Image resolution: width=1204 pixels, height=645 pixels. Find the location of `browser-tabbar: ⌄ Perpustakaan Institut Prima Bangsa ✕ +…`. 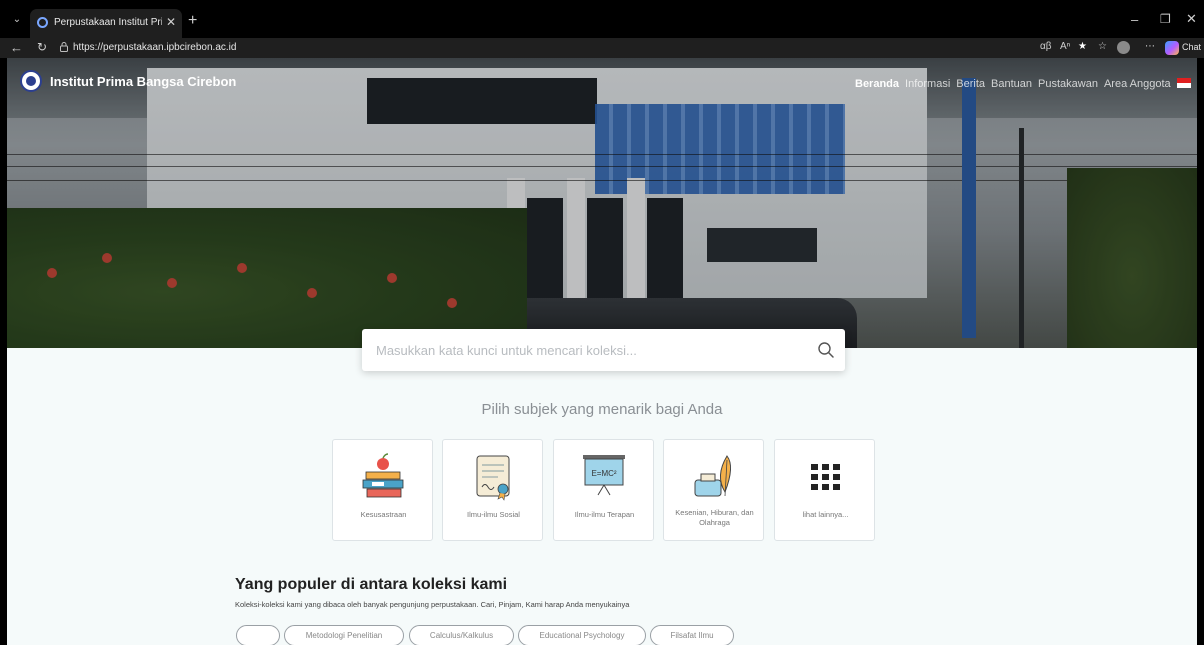

browser-tabbar: ⌄ Perpustakaan Institut Prima Bangsa ✕ +… is located at coordinates (602, 19).